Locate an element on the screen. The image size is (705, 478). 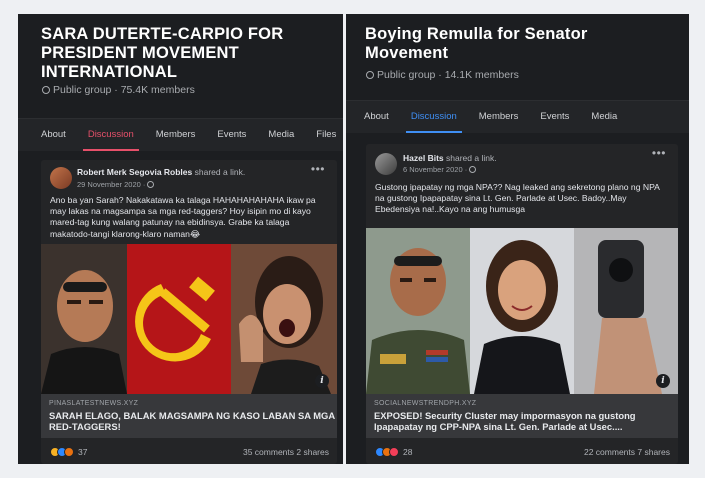
group-meta: Public group · 14.1K members is located at coordinates (442, 75).